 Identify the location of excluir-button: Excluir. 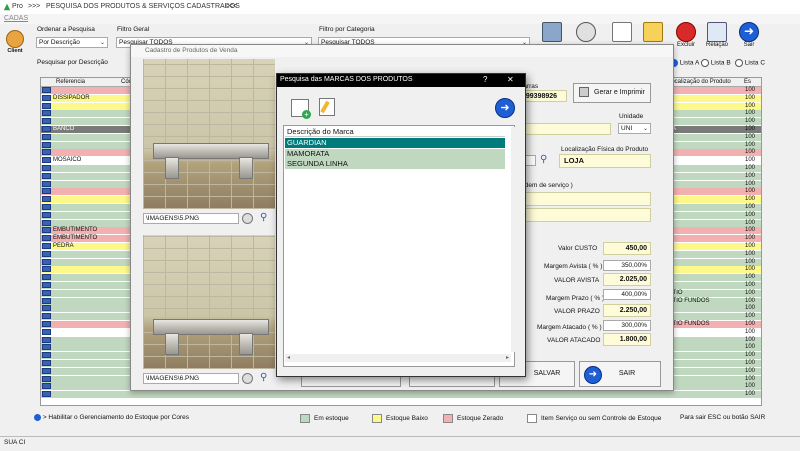
(686, 37).